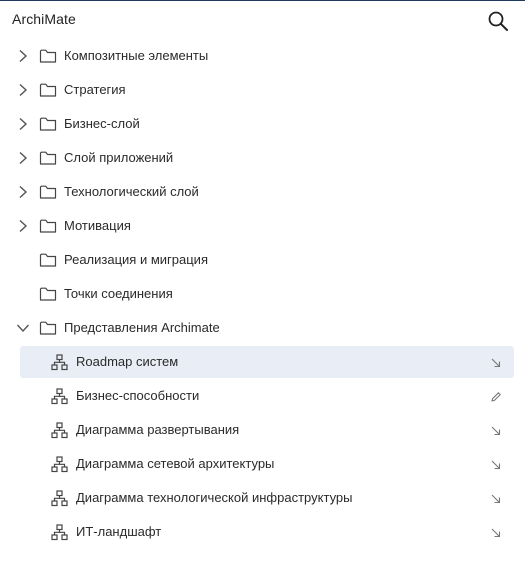 Image resolution: width=525 pixels, height=562 pixels. I want to click on tree-view-label: ИТ-ландшафт, so click(119, 531).